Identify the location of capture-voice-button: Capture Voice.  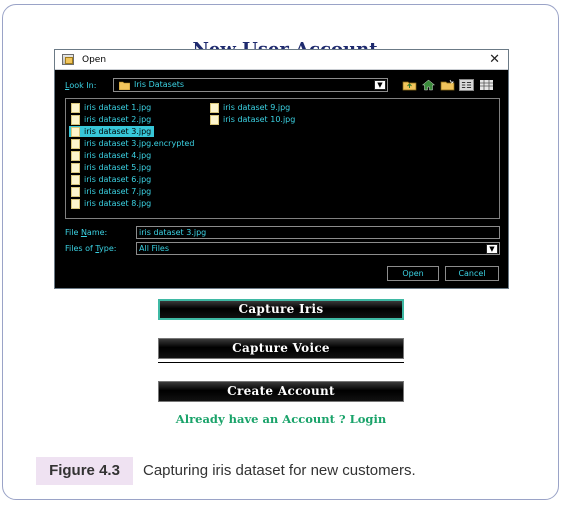
(281, 348).